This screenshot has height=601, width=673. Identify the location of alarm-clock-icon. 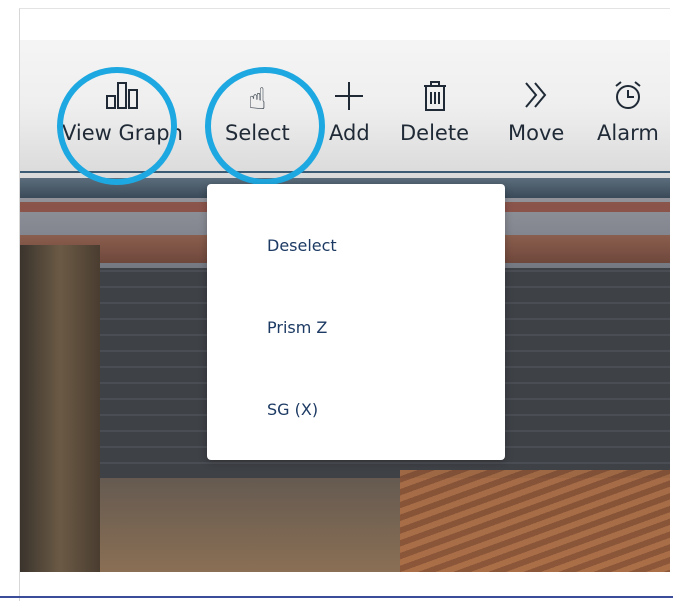
(628, 100).